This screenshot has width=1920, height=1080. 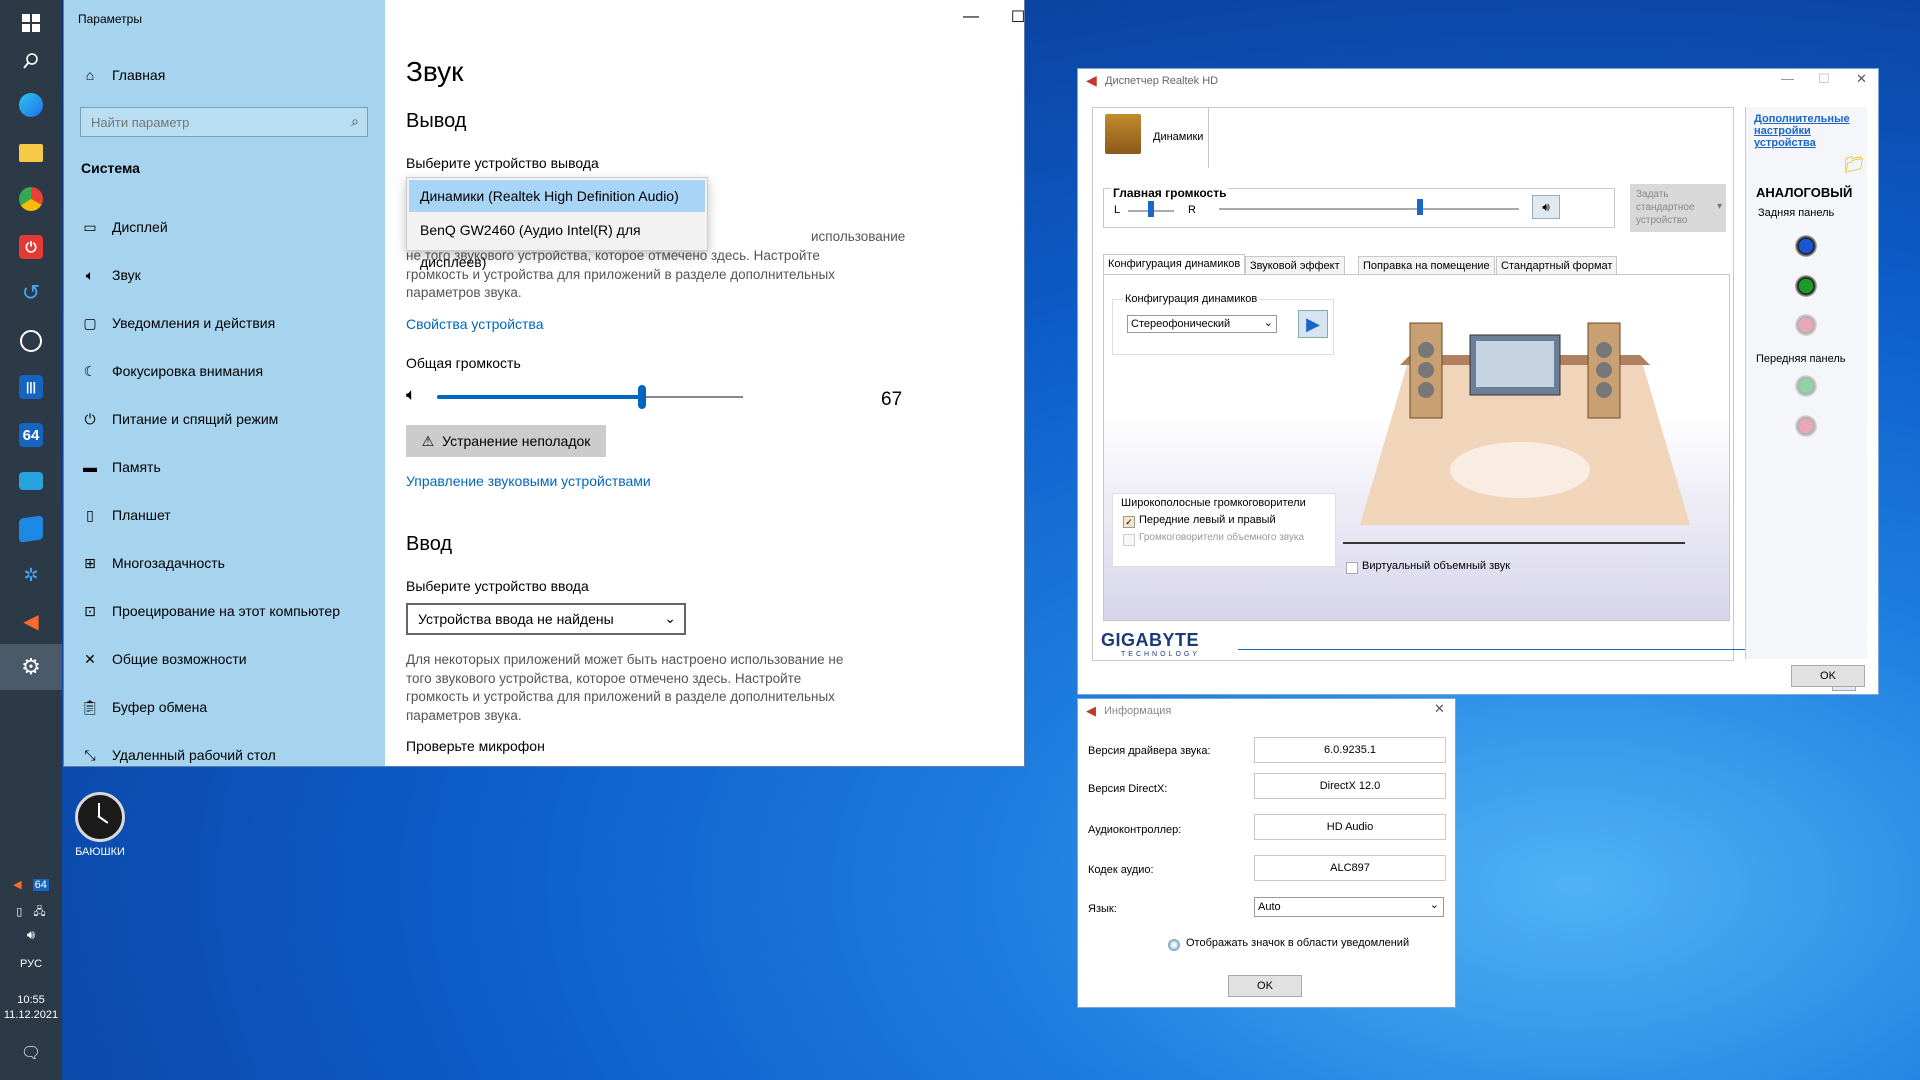 What do you see at coordinates (31, 387) in the screenshot?
I see `equalizer-app-icon: |||` at bounding box center [31, 387].